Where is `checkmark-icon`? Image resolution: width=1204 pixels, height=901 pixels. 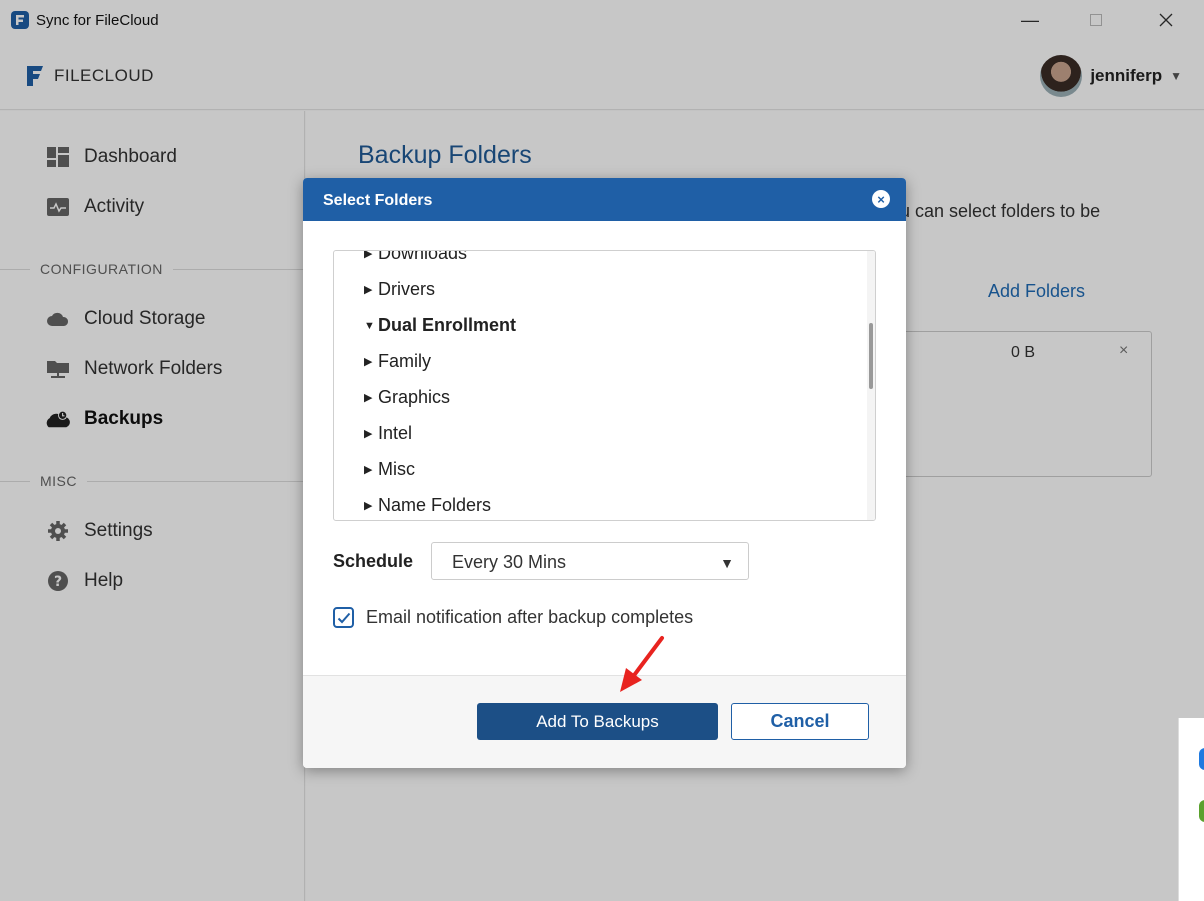 checkmark-icon is located at coordinates (343, 617).